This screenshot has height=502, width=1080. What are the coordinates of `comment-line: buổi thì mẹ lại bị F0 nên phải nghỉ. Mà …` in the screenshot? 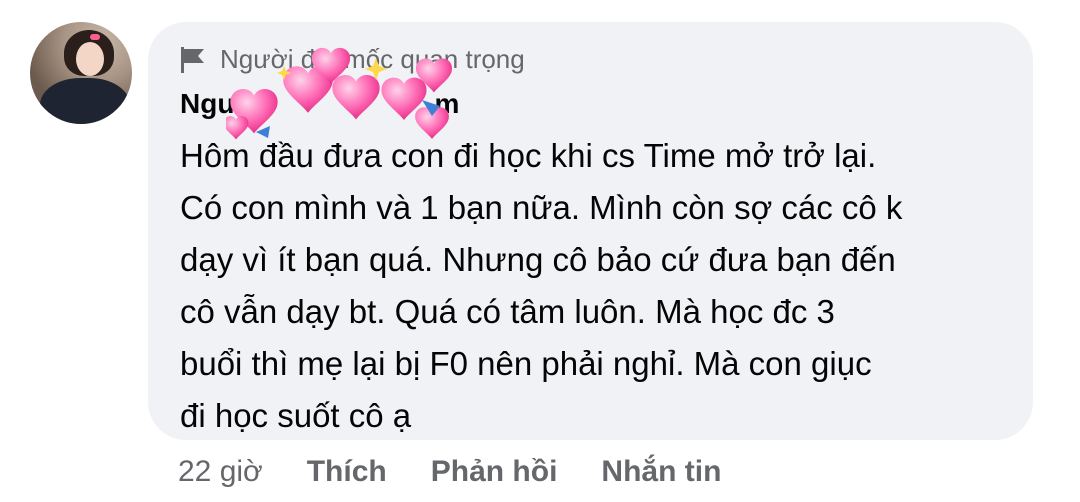 It's located at (526, 363).